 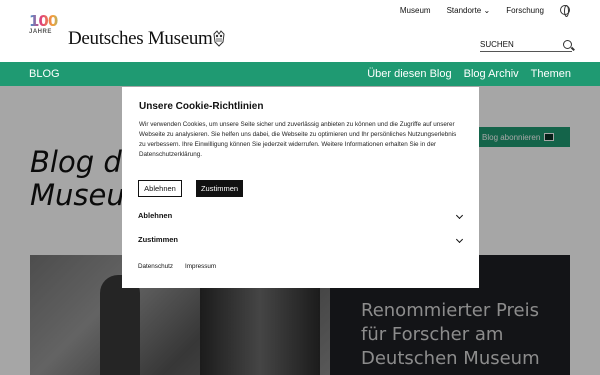 What do you see at coordinates (300, 74) in the screenshot?
I see `section-nav-bar: BLOG Über diesen Blog Blog Archiv Themen` at bounding box center [300, 74].